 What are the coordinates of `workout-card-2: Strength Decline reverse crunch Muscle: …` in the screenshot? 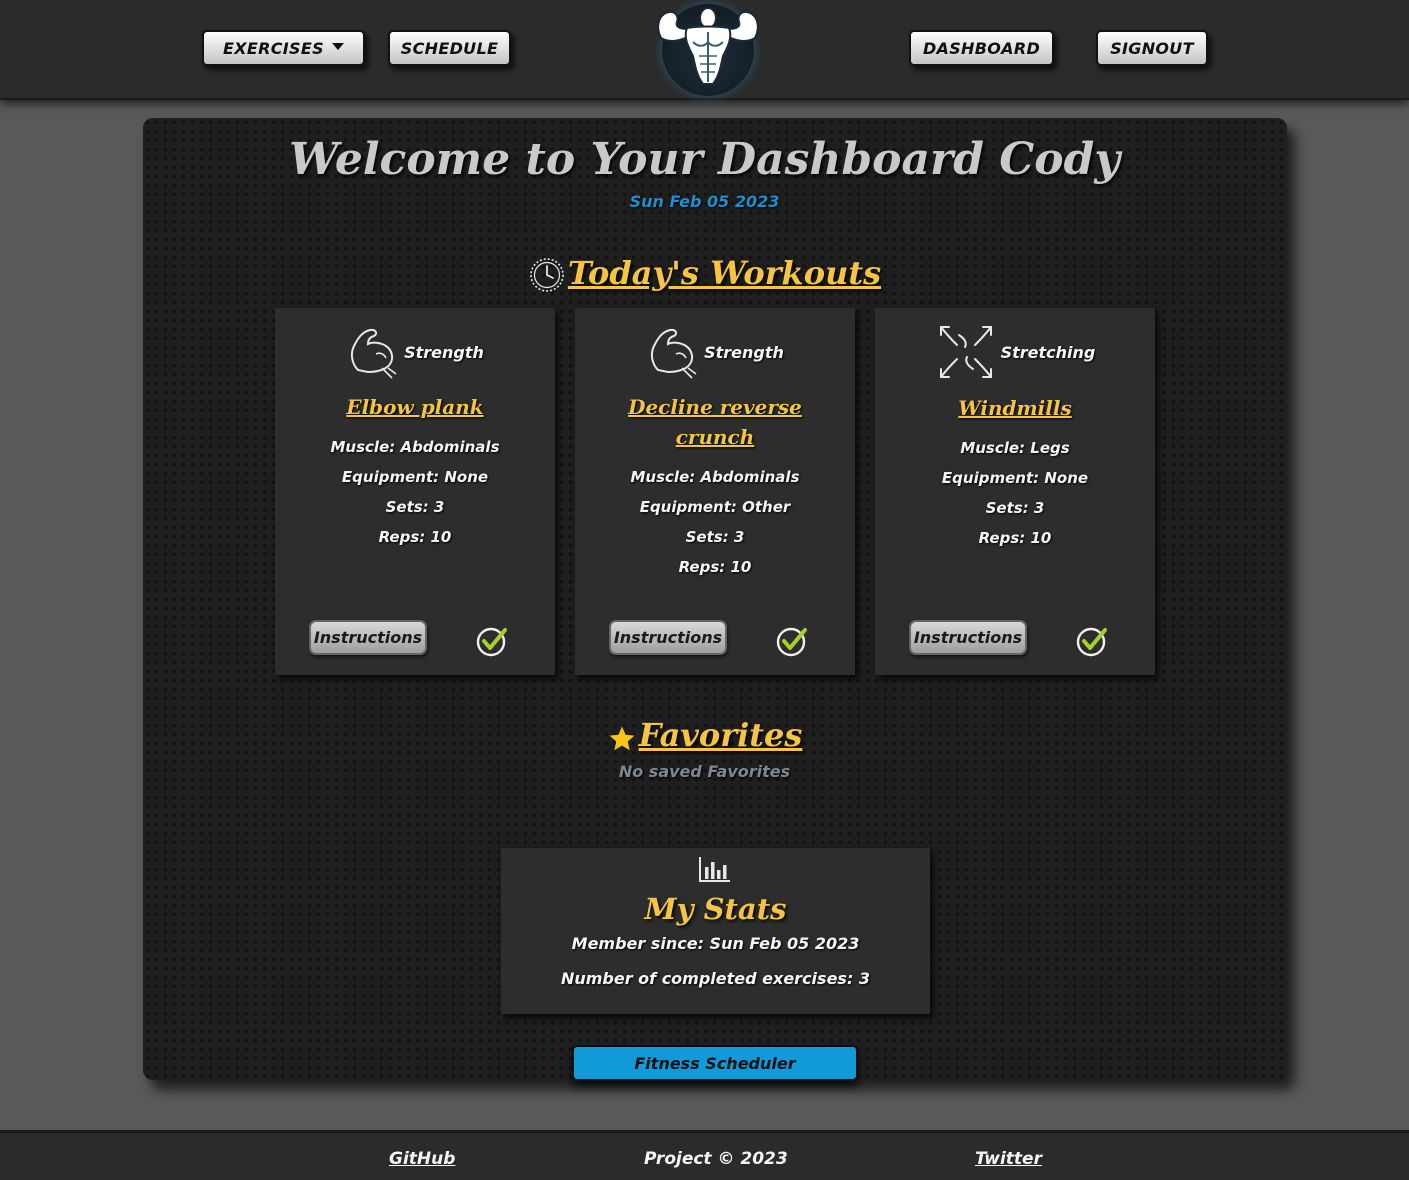 It's located at (715, 491).